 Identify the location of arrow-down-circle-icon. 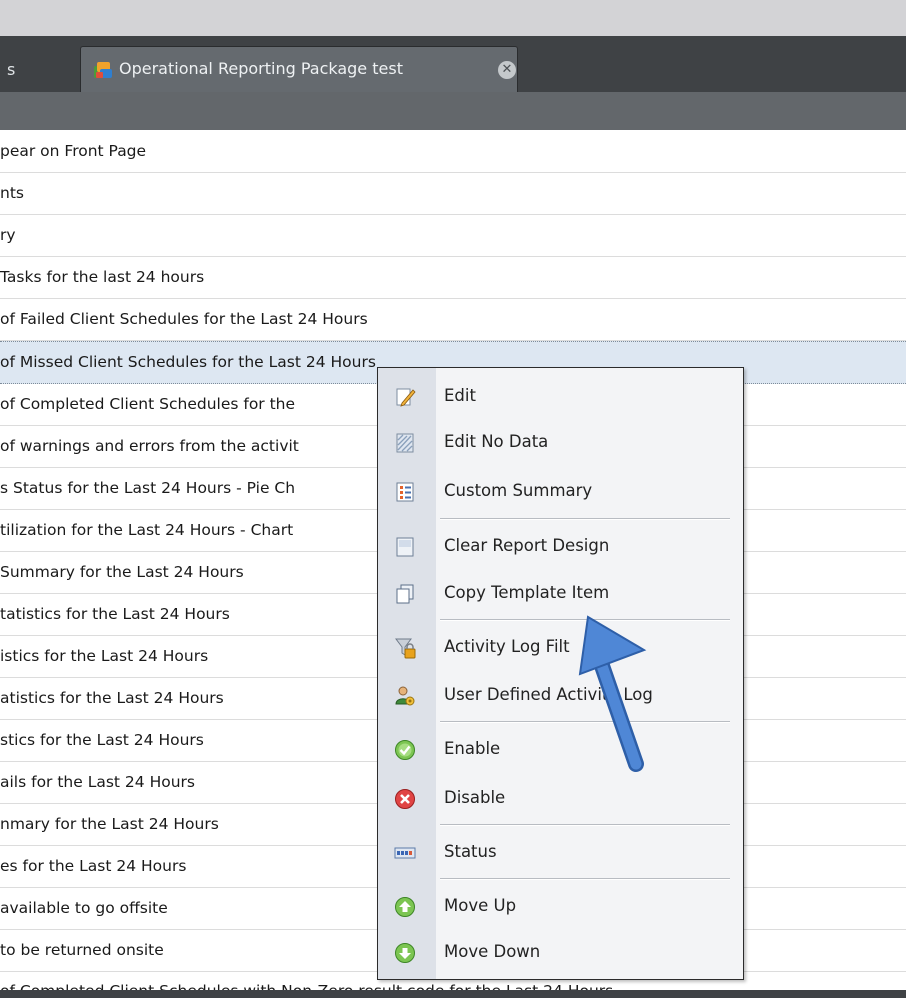
(405, 953).